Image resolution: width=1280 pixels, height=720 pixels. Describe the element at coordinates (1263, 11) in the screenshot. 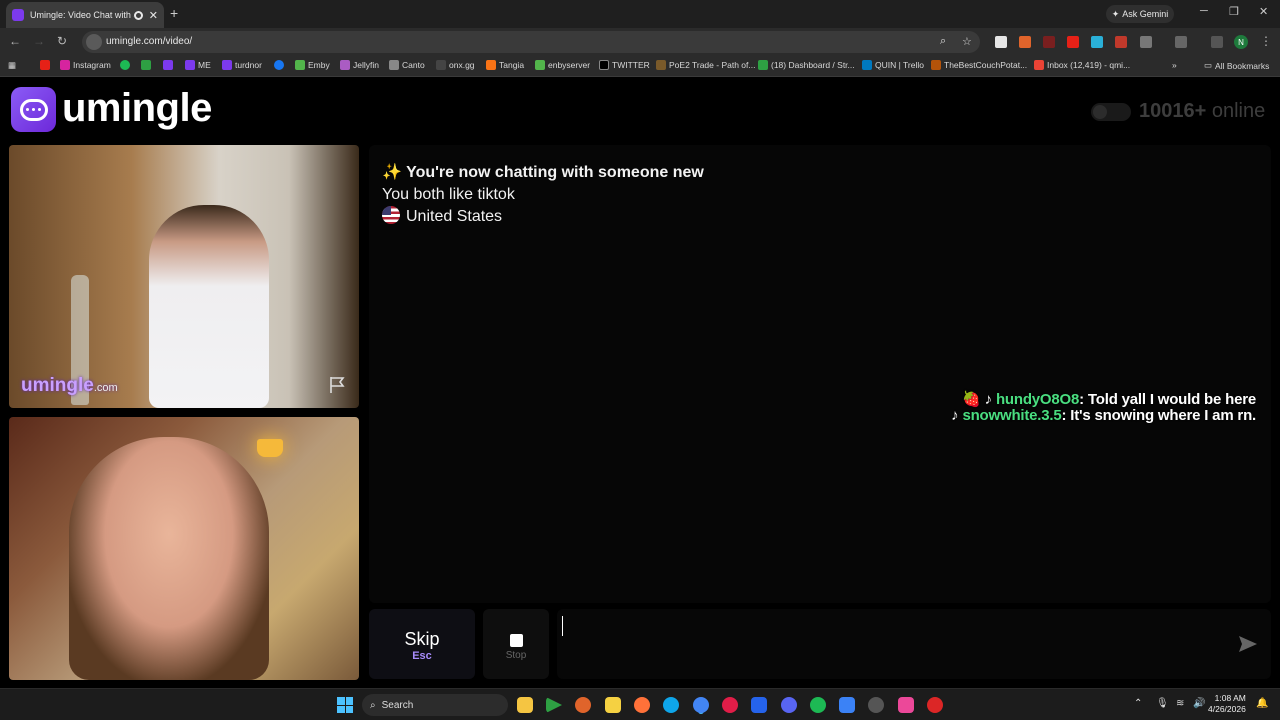

I see `window-close-icon: ✕` at that location.